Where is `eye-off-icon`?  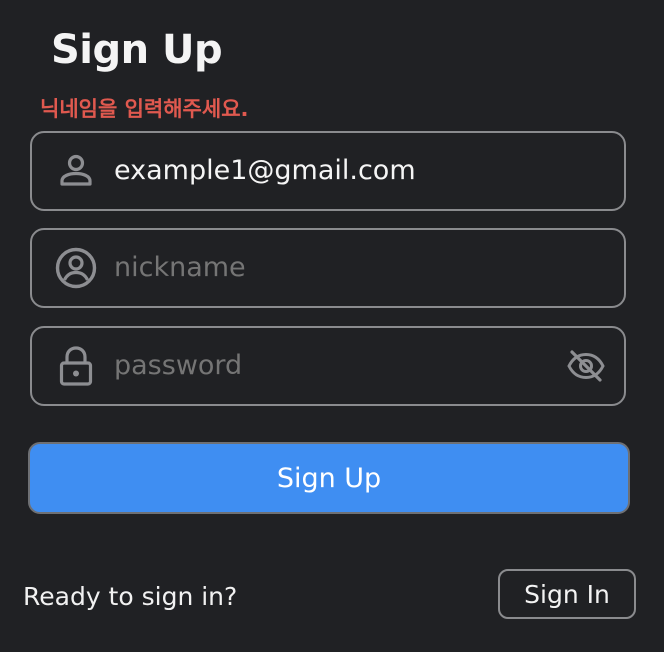
eye-off-icon is located at coordinates (586, 366).